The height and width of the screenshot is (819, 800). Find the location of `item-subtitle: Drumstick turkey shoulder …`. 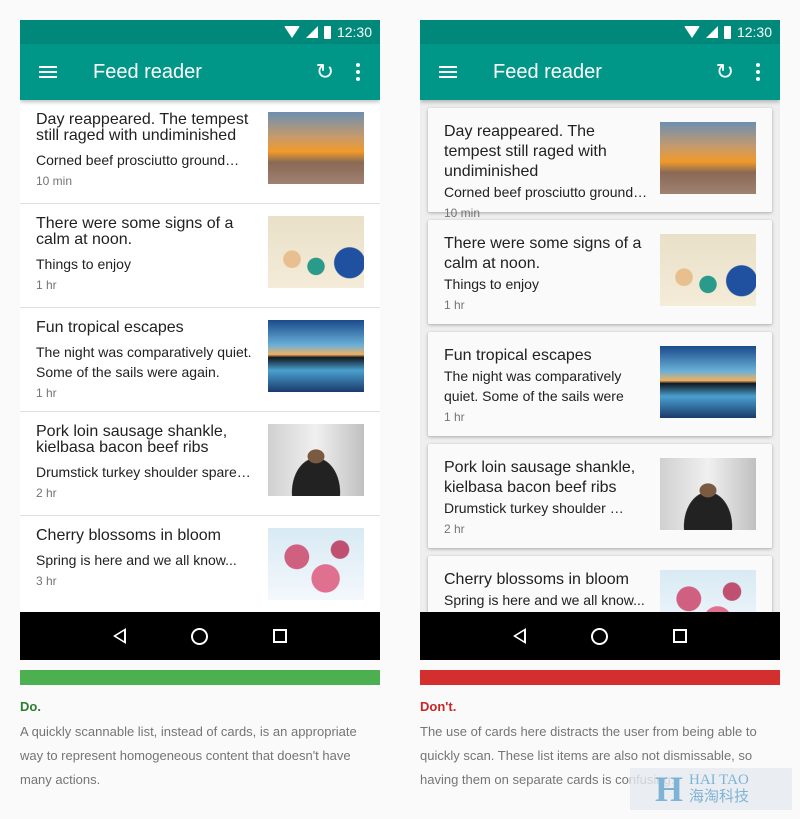

item-subtitle: Drumstick turkey shoulder … is located at coordinates (534, 508).